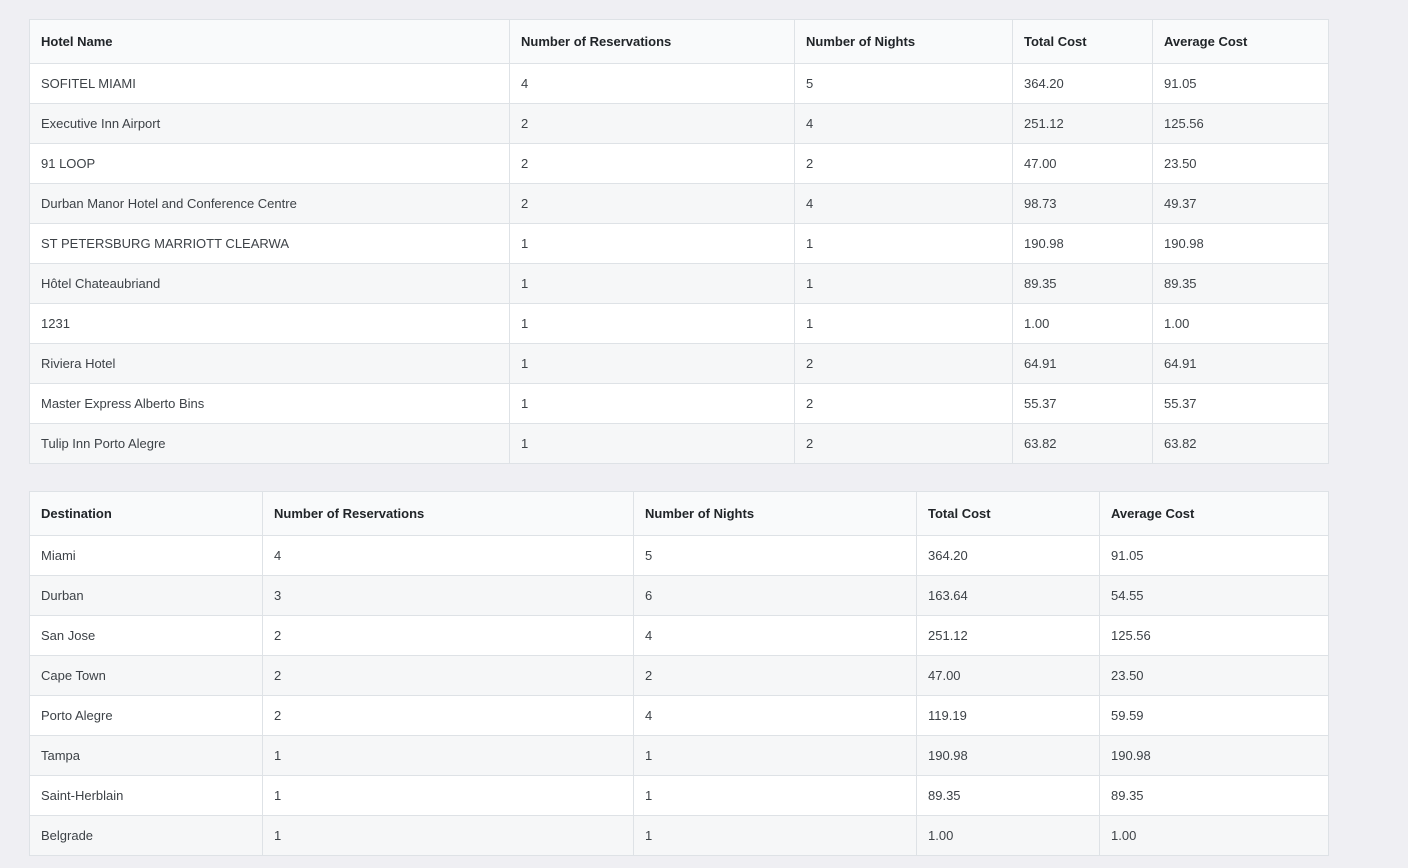 This screenshot has height=868, width=1408. What do you see at coordinates (269, 203) in the screenshot?
I see `hotel-name-cell: Durban Manor Hotel and Conference Centre` at bounding box center [269, 203].